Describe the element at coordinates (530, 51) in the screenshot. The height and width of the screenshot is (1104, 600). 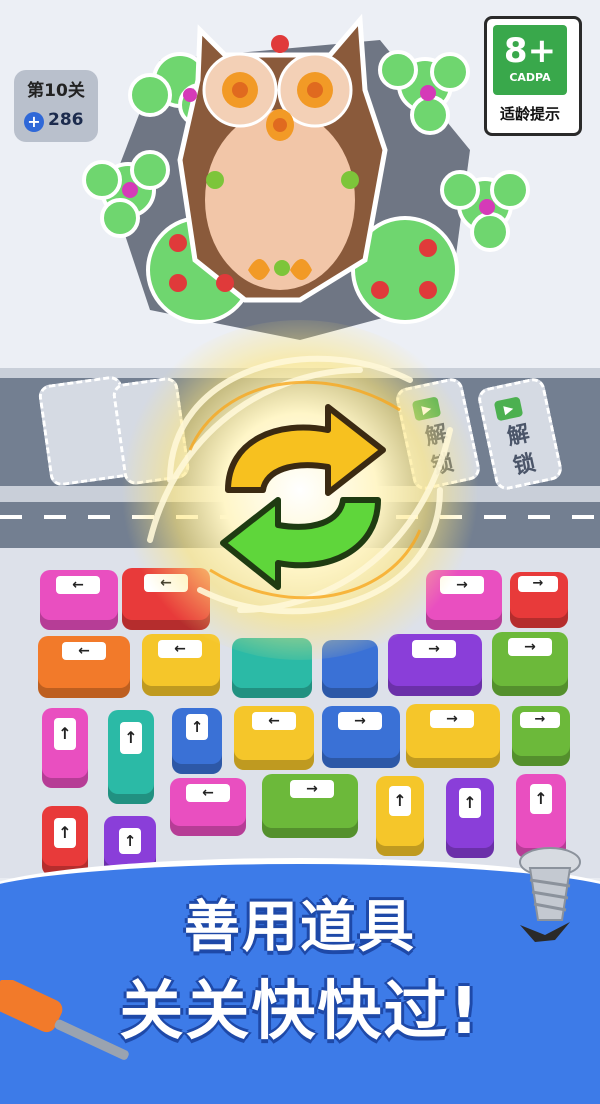
I see `age-rating-number: 8+` at that location.